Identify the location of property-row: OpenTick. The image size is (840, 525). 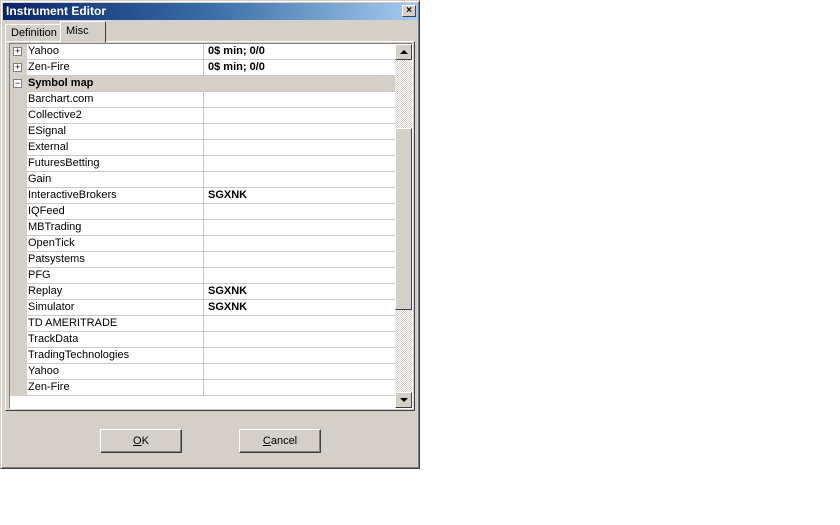
(203, 244).